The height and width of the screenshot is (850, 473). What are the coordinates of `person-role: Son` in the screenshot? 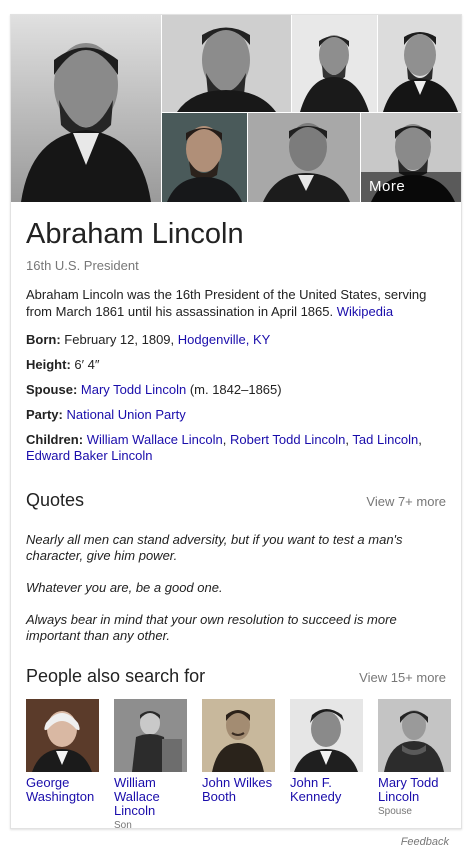 It's located at (123, 824).